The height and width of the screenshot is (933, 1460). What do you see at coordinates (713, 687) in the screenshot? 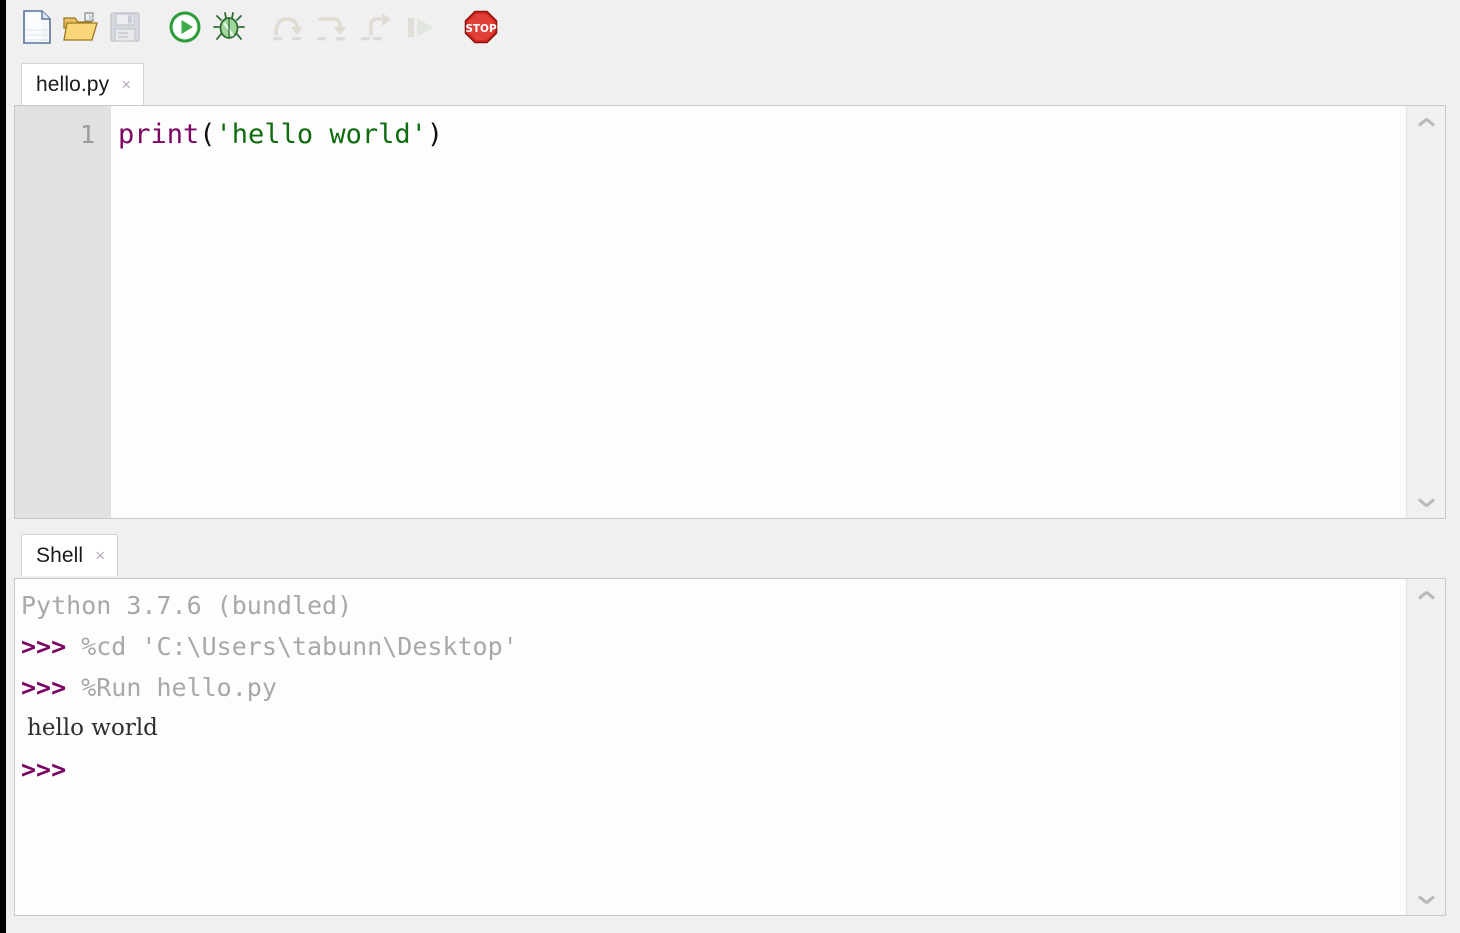
I see `shell-command-line: >>> %Run hello.py` at bounding box center [713, 687].